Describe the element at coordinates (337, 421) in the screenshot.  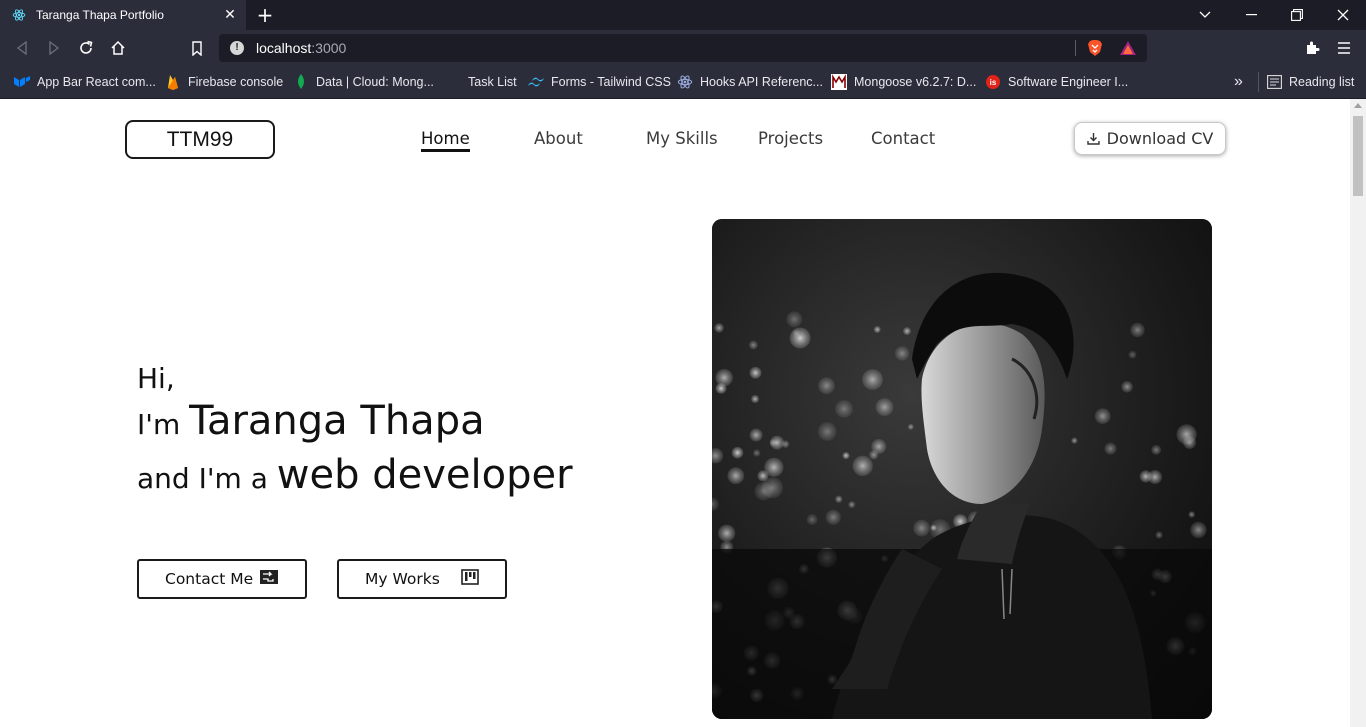
I see `hero-name: Taranga Thapa` at that location.